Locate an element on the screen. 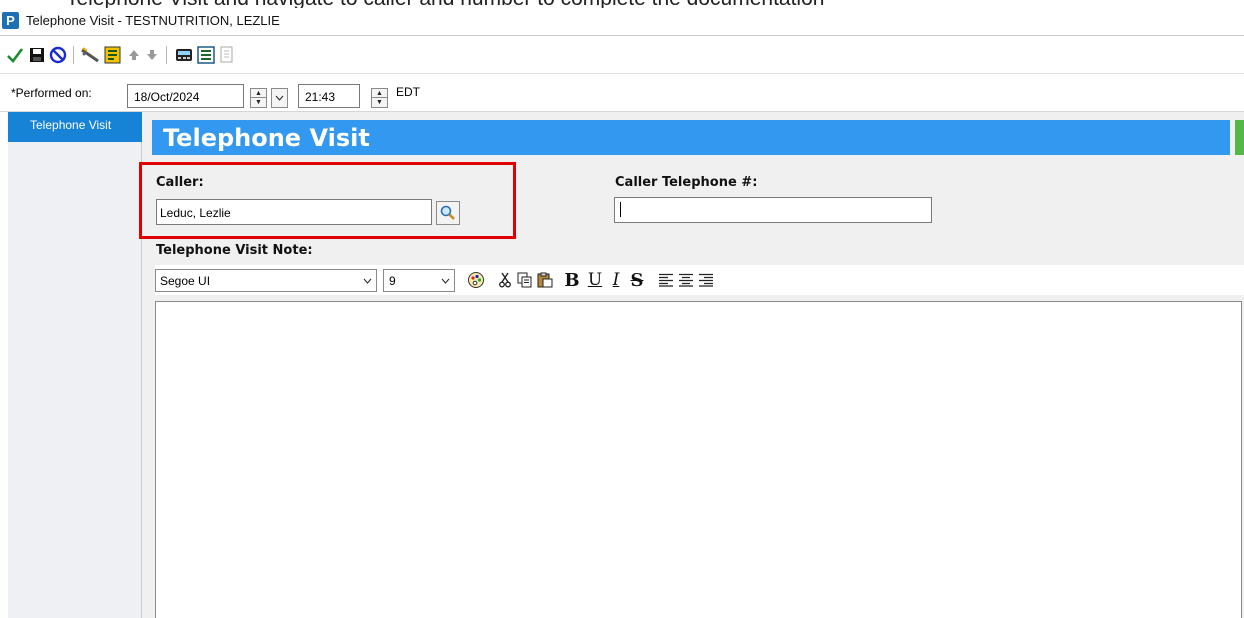 This screenshot has height=618, width=1244. window-title: Telephone Visit - TESTNUTRITION, LEZLIE is located at coordinates (153, 20).